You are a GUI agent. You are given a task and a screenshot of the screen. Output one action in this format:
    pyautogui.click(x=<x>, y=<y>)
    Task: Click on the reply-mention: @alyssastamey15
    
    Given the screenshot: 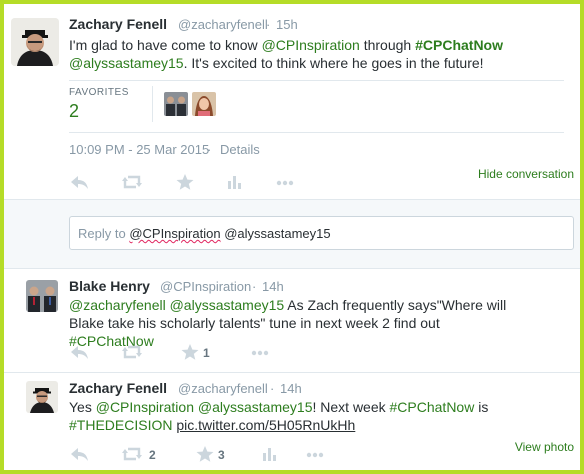 What is the action you would take?
    pyautogui.click(x=277, y=233)
    